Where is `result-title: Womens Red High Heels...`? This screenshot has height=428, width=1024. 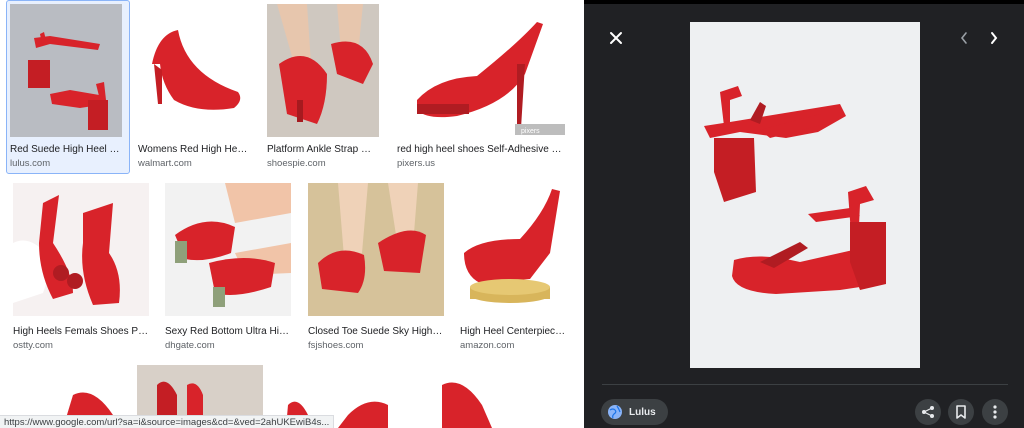 result-title: Womens Red High Heels... is located at coordinates (193, 149).